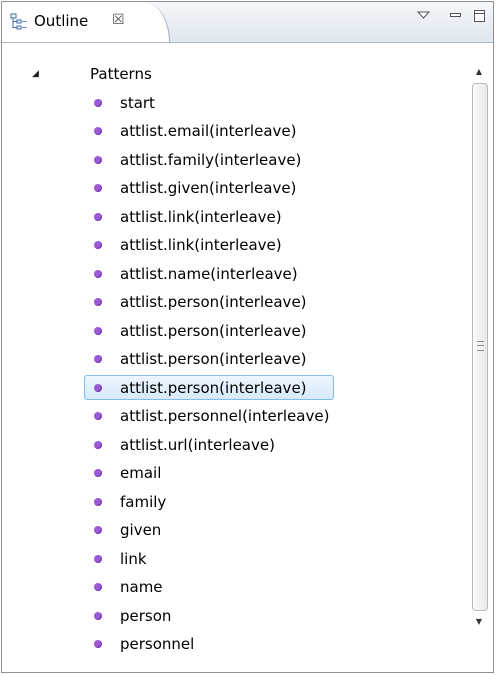 Image resolution: width=496 pixels, height=675 pixels. I want to click on tree-item: start, so click(232, 103).